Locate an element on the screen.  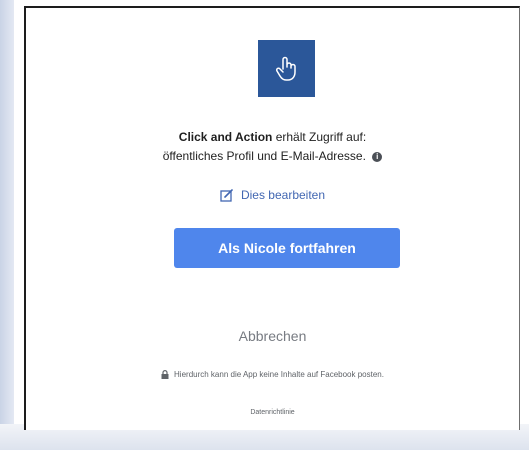
edit-permissions-link: Dies bearbeiten is located at coordinates (272, 195).